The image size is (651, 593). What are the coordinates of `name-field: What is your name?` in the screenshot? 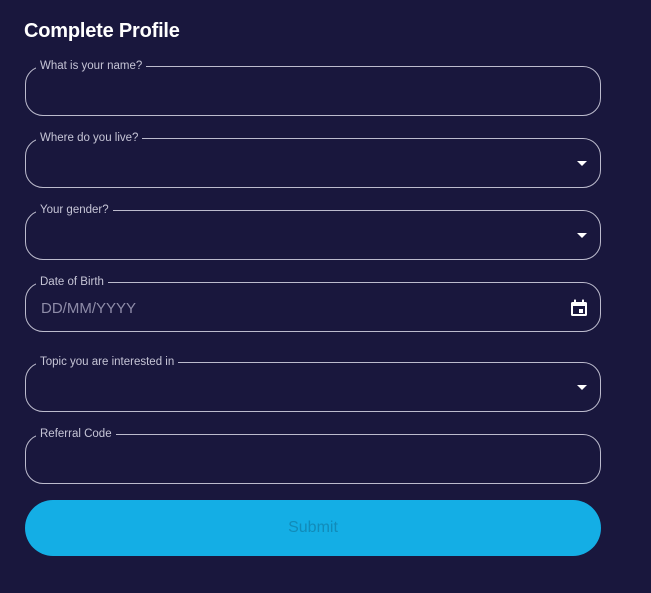 It's located at (313, 91).